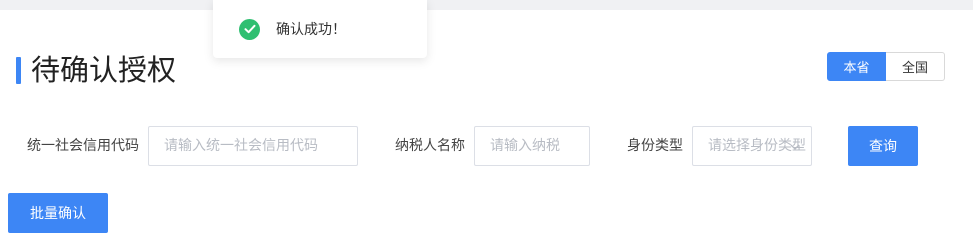 The height and width of the screenshot is (242, 973). I want to click on chevron-down-icon, so click(795, 147).